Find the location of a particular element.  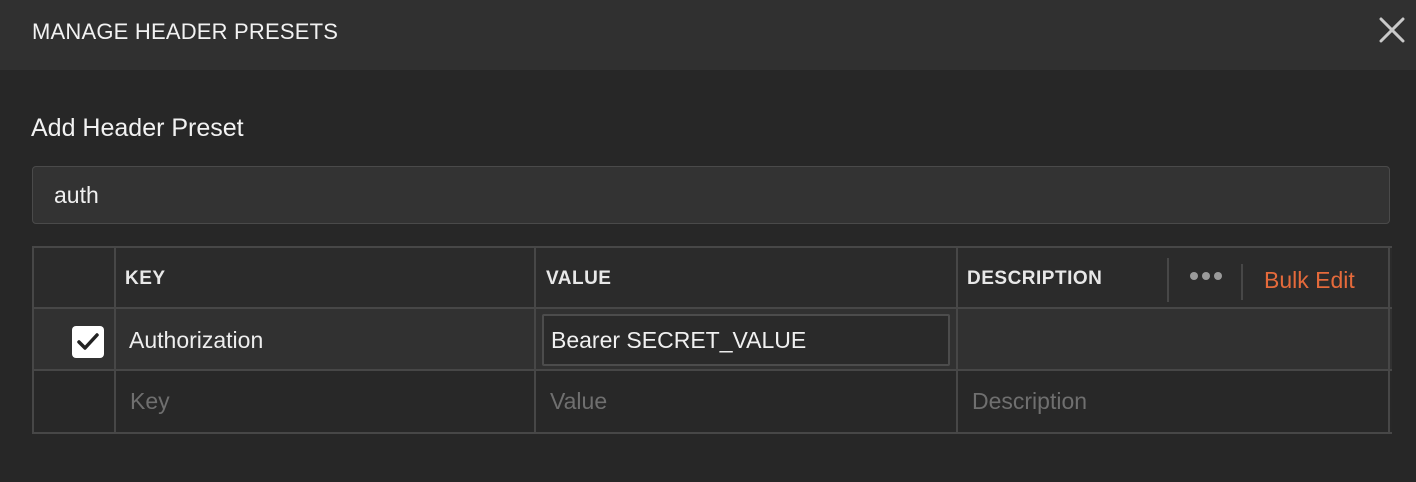

row-key: Authorization is located at coordinates (196, 340).